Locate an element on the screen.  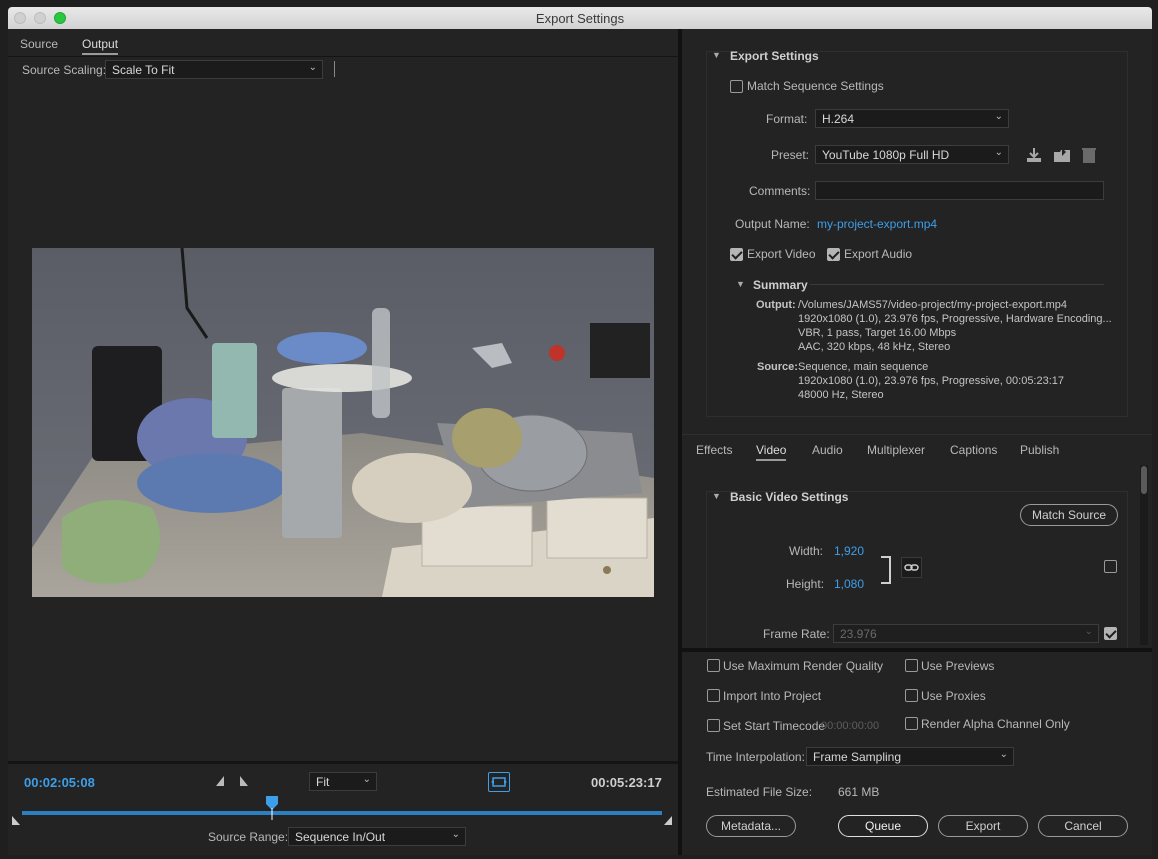
match-source-button: Match Source is located at coordinates (1069, 515).